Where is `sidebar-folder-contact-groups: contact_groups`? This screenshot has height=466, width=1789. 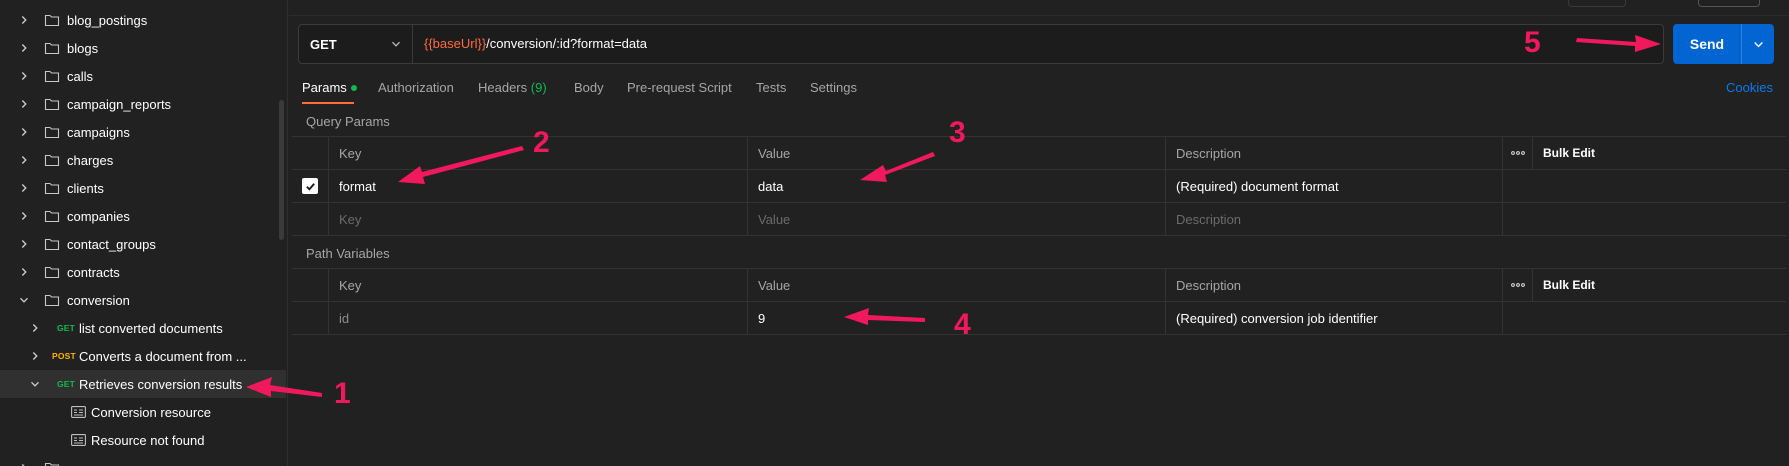
sidebar-folder-contact-groups: contact_groups is located at coordinates (143, 244).